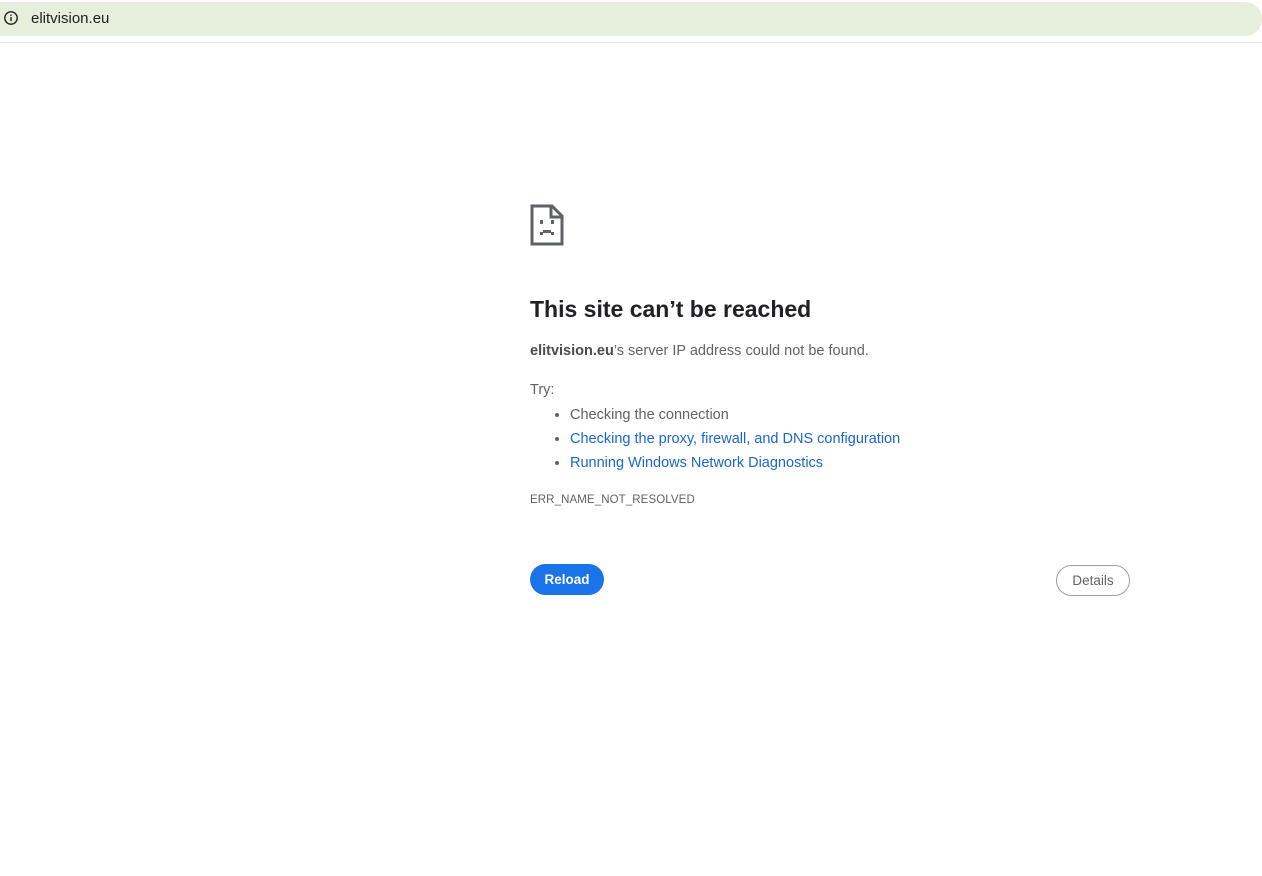 The width and height of the screenshot is (1262, 876). Describe the element at coordinates (572, 351) in the screenshot. I see `error-host: elitvision.eu` at that location.